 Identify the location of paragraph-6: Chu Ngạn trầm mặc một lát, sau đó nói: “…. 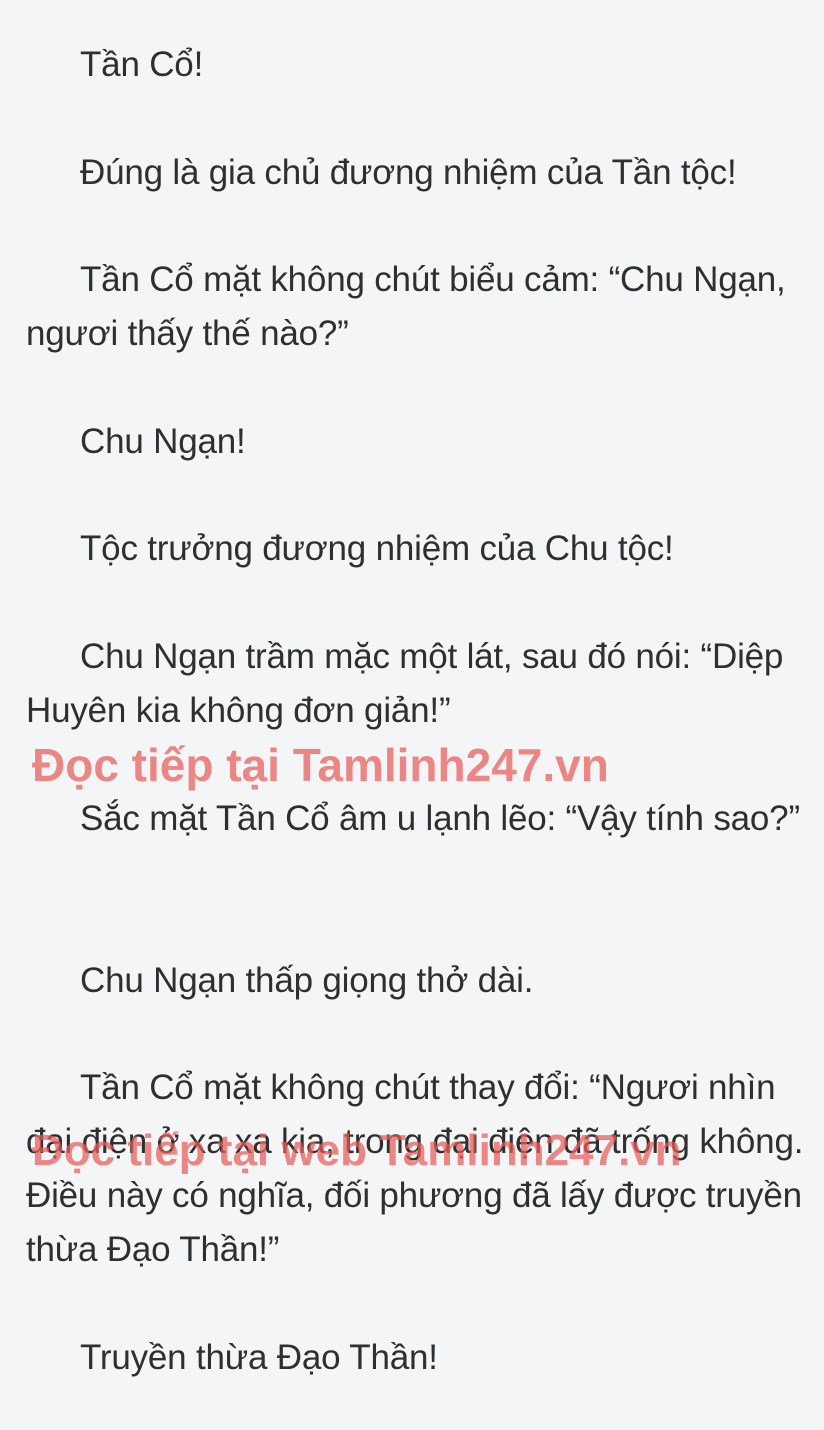
(405, 683).